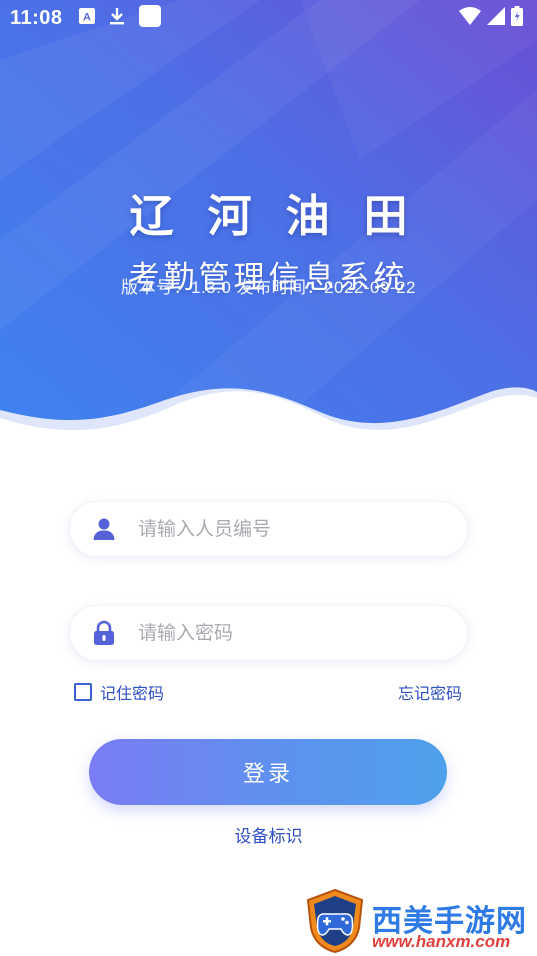  Describe the element at coordinates (83, 692) in the screenshot. I see `remember-checkbox` at that location.